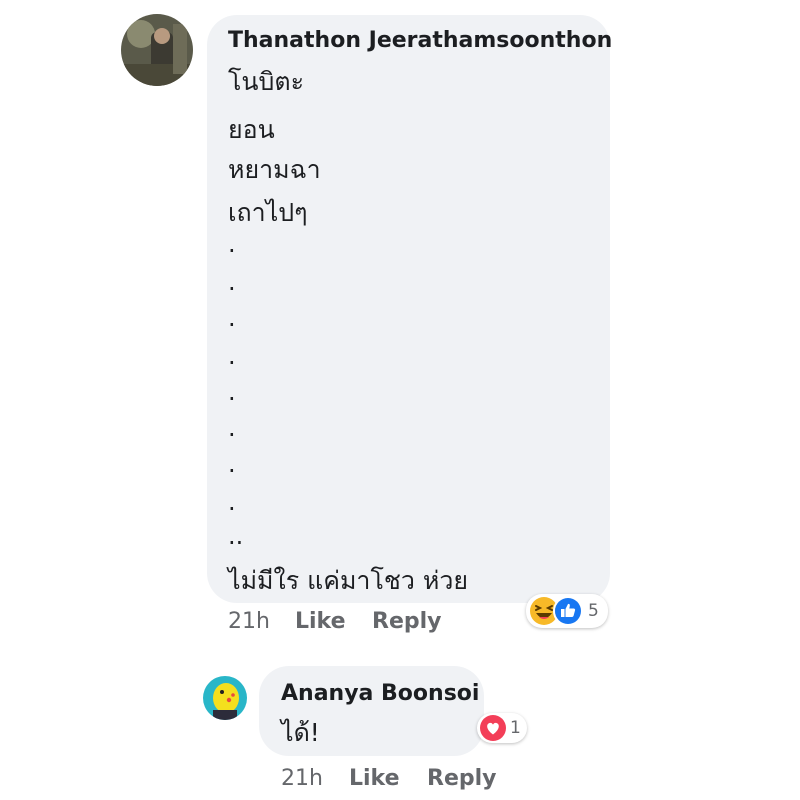  What do you see at coordinates (593, 611) in the screenshot?
I see `comment-reaction-count: 5` at bounding box center [593, 611].